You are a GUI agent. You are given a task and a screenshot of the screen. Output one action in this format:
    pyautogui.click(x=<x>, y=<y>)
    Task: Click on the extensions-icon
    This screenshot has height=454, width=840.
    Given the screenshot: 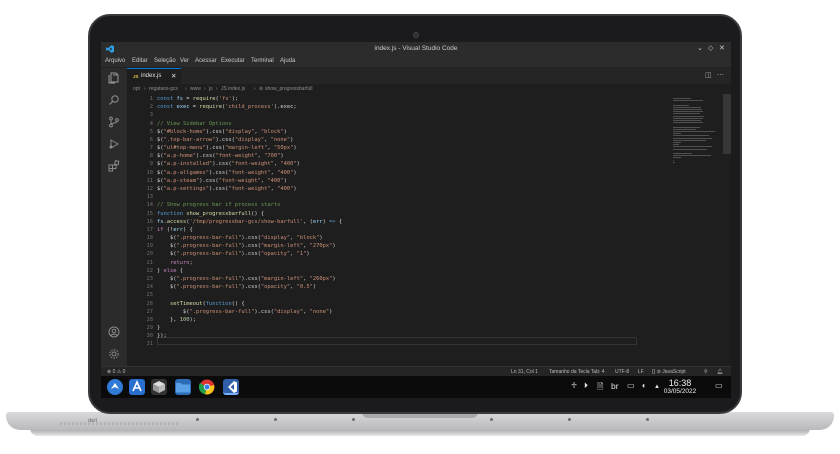 What is the action you would take?
    pyautogui.click(x=114, y=167)
    